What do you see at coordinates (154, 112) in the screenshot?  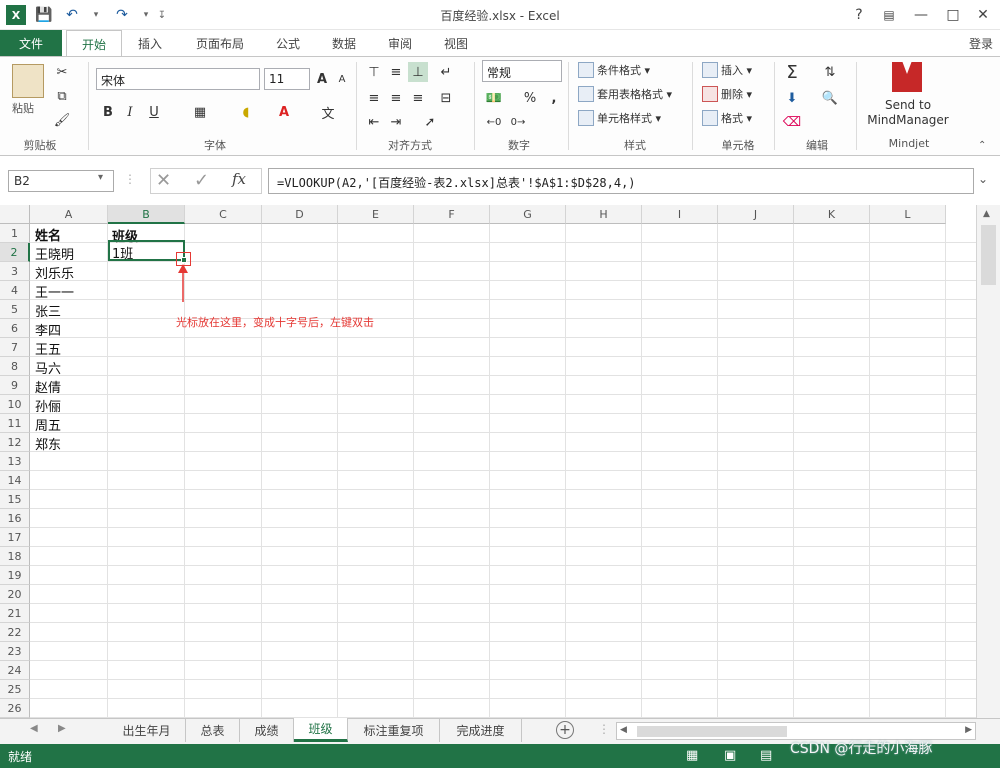 I see `underline-button: U` at bounding box center [154, 112].